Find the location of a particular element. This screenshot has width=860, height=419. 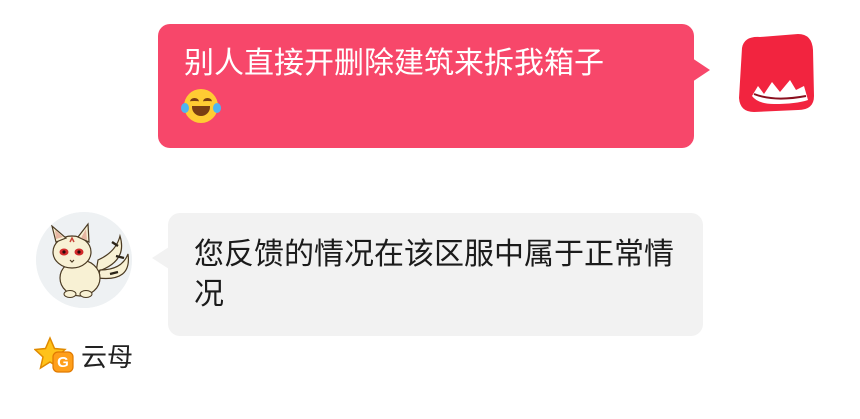

red-monster-avatar-icon is located at coordinates (776, 73).